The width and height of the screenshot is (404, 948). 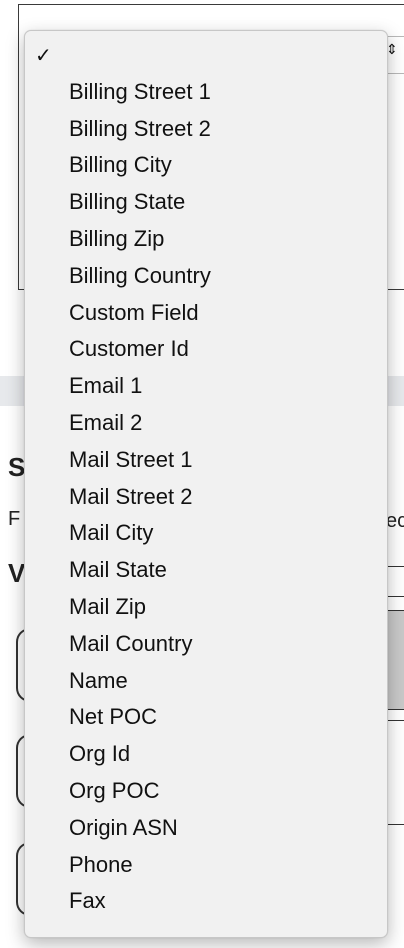 What do you see at coordinates (206, 717) in the screenshot?
I see `menu-item-net-poc: Net POC` at bounding box center [206, 717].